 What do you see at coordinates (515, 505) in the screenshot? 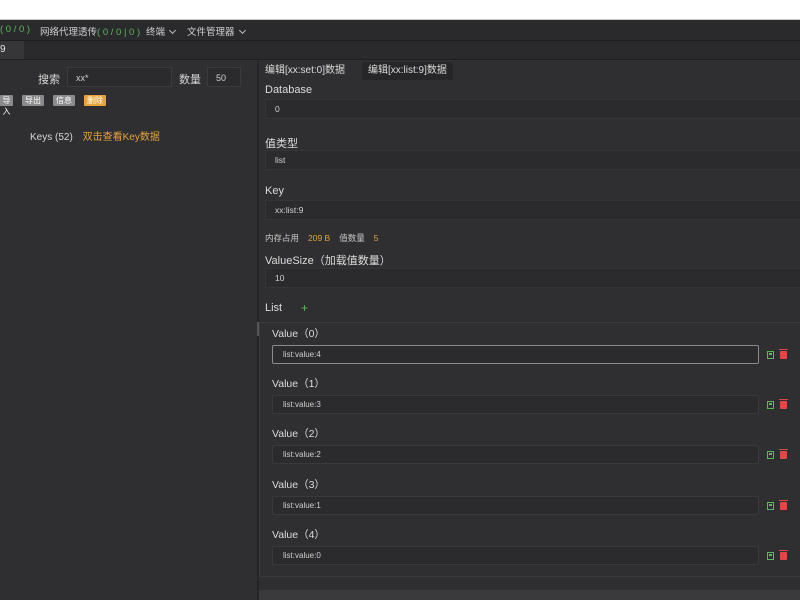
I see `value-input: list:value:1` at bounding box center [515, 505].